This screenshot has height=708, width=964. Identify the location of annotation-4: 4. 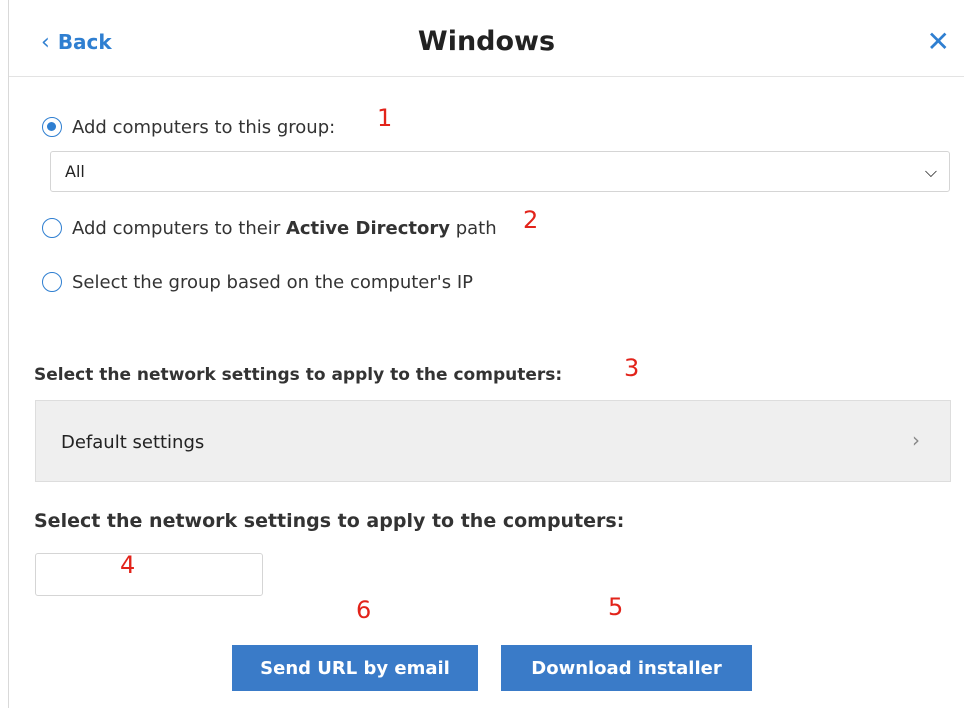
(128, 565).